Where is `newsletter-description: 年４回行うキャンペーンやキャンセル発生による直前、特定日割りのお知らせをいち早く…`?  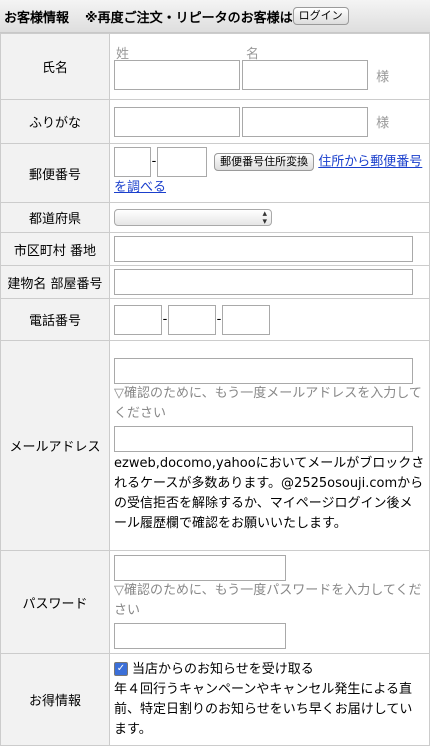 newsletter-description: 年４回行うキャンペーンやキャンセル発生による直前、特定日割りのお知らせをいち早く… is located at coordinates (263, 709).